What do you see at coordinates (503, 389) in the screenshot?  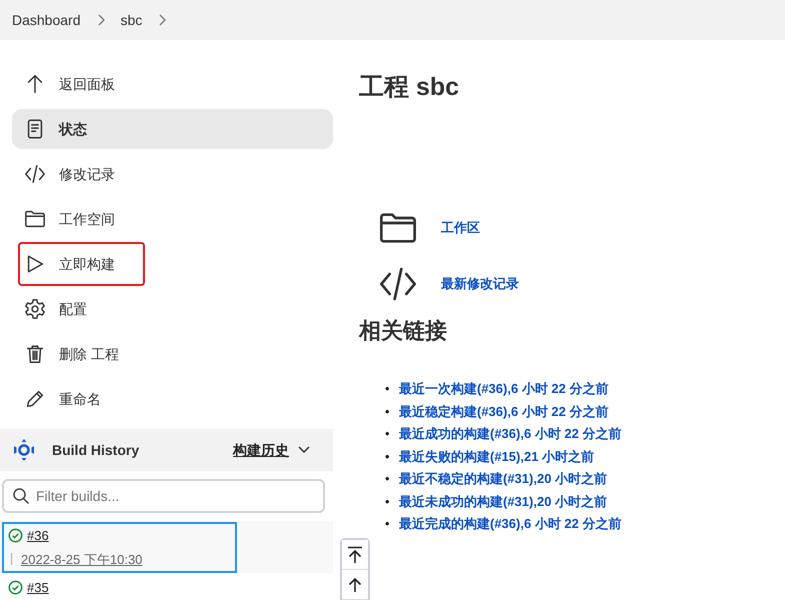 I see `permalink: 最近一次构建(#36),6 小时 22 分之前` at bounding box center [503, 389].